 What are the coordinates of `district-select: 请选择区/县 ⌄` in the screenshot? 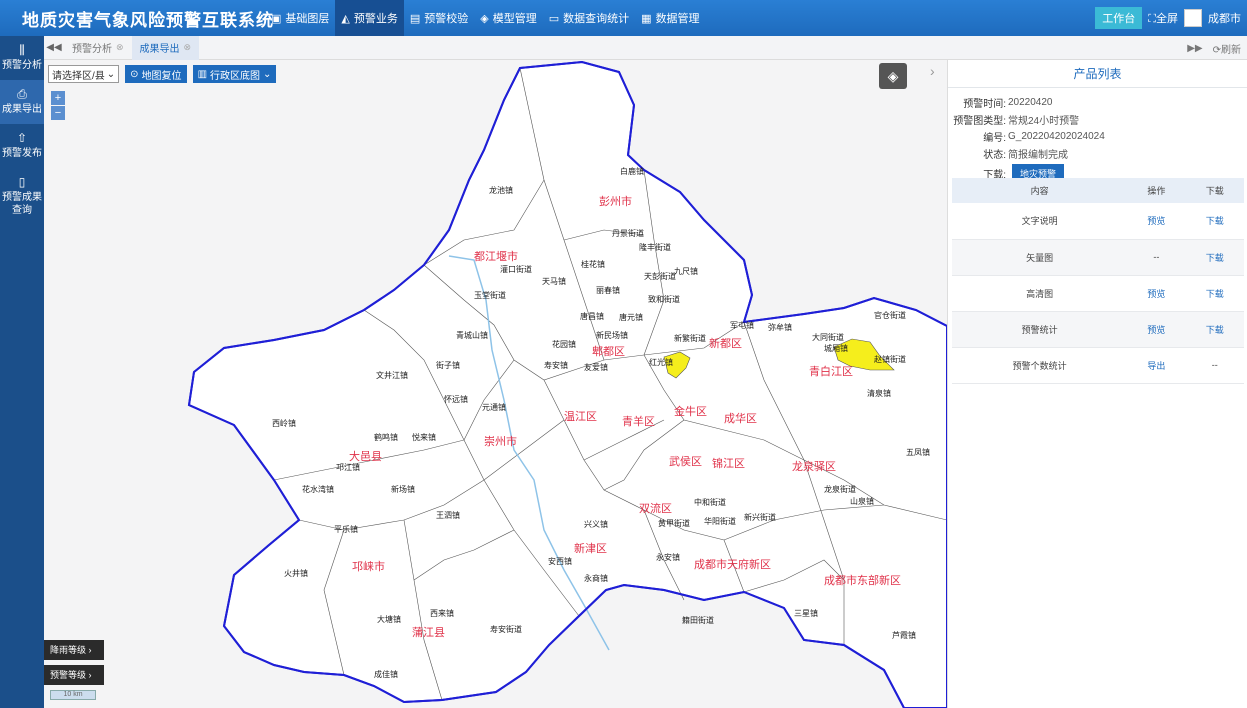 It's located at (84, 74).